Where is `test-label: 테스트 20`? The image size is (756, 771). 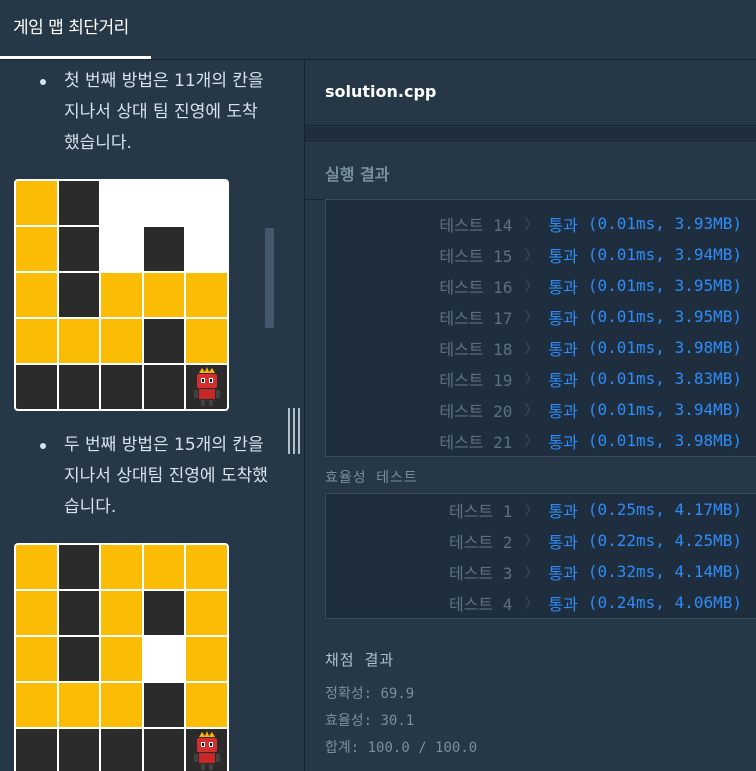
test-label: 테스트 20 is located at coordinates (476, 411).